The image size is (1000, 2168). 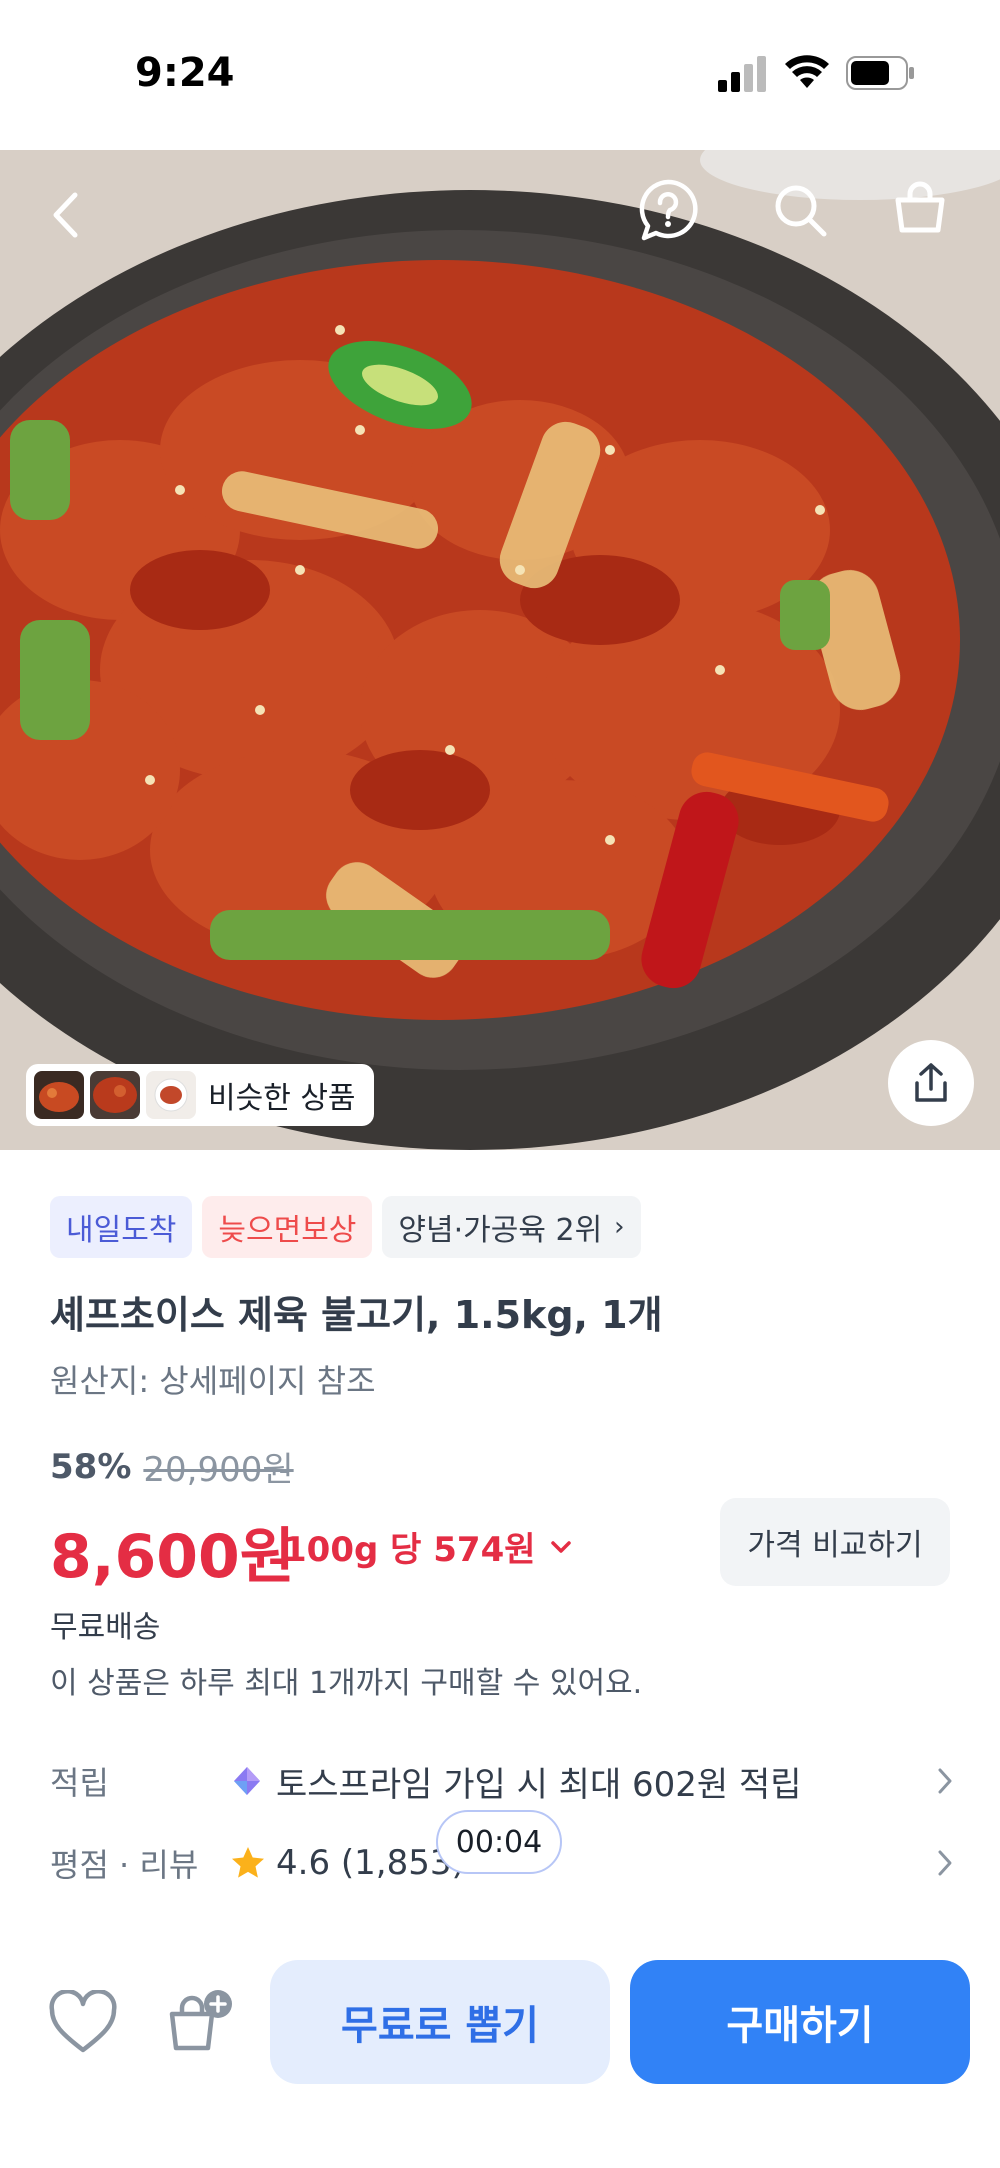 I want to click on discount-rate: 58%, so click(x=91, y=1466).